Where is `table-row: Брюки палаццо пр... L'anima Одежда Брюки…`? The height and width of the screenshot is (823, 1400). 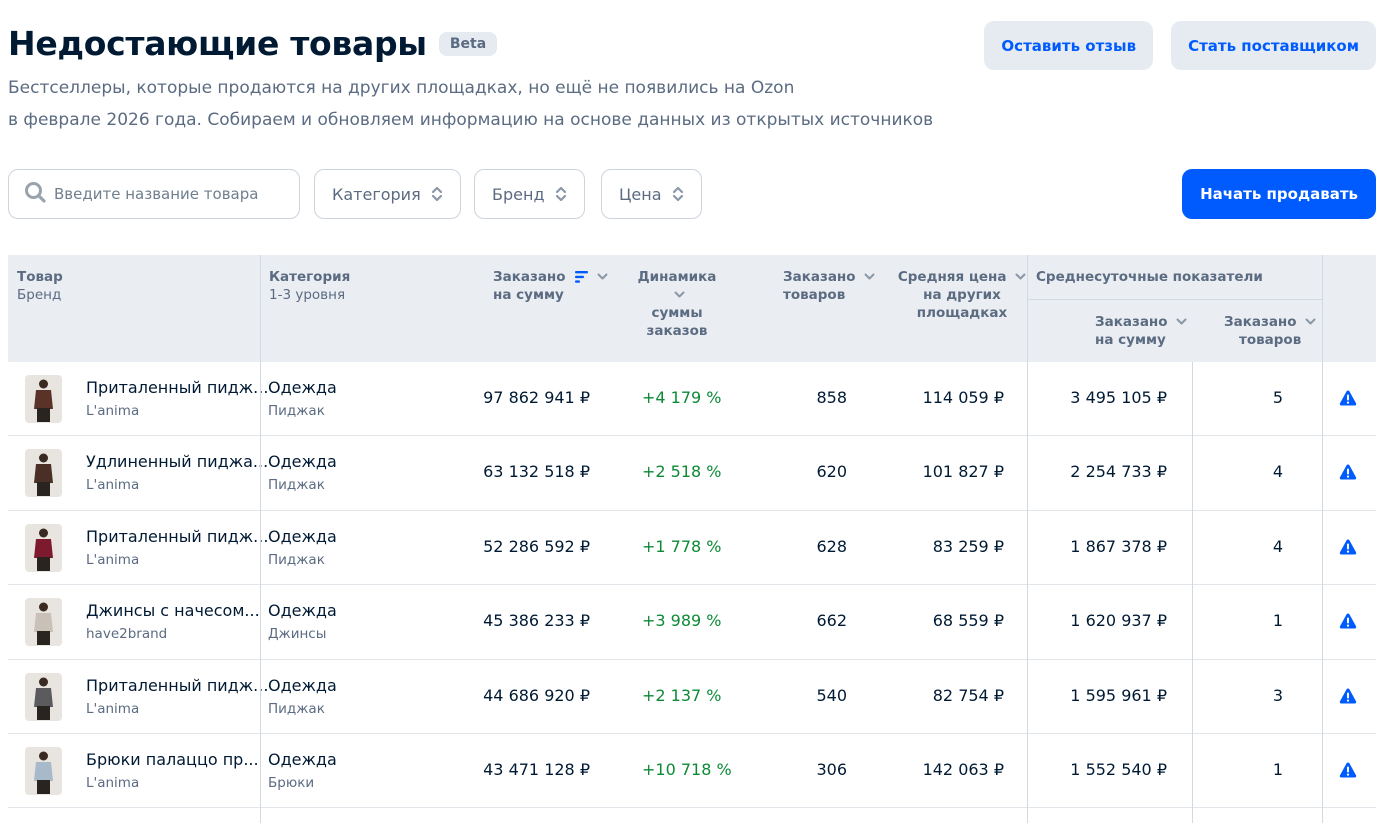 table-row: Брюки палаццо пр... L'anima Одежда Брюки… is located at coordinates (692, 771).